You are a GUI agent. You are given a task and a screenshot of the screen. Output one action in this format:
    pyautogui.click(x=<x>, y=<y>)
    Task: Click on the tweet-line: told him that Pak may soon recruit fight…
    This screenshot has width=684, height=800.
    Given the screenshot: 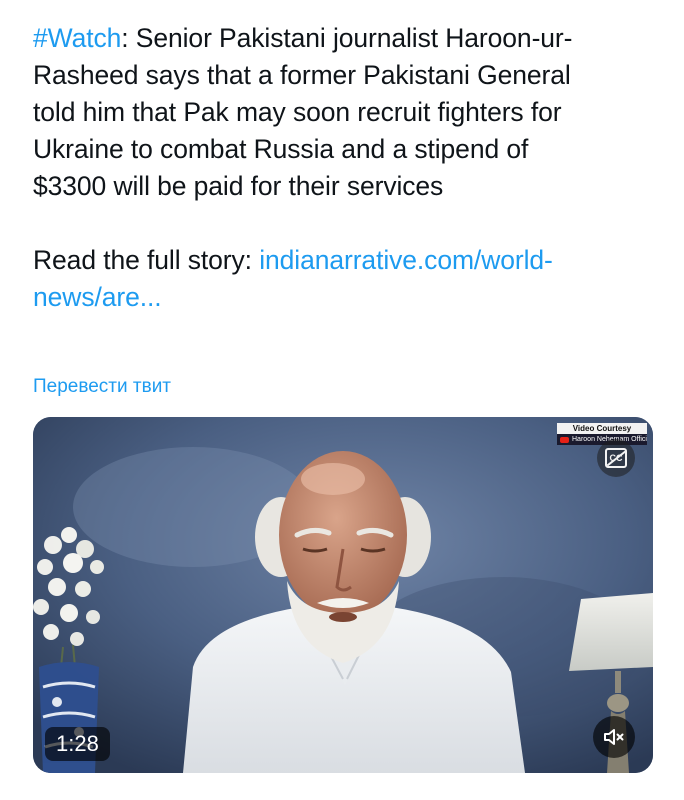 What is the action you would take?
    pyautogui.click(x=297, y=112)
    